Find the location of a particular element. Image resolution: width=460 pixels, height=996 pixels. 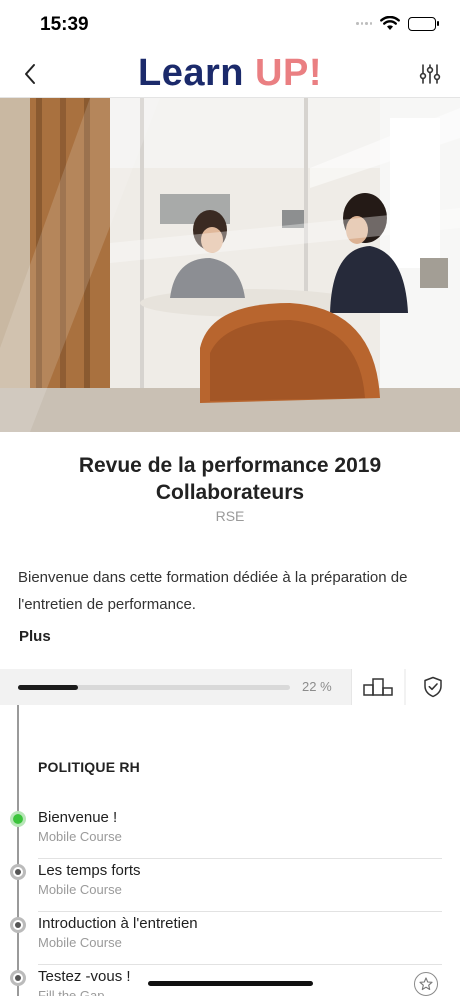

badges-button is located at coordinates (433, 687).